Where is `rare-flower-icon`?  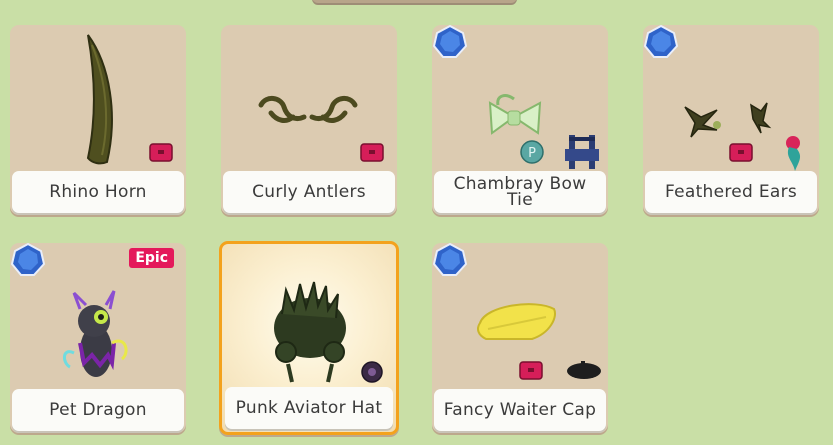
rare-flower-icon is located at coordinates (372, 372).